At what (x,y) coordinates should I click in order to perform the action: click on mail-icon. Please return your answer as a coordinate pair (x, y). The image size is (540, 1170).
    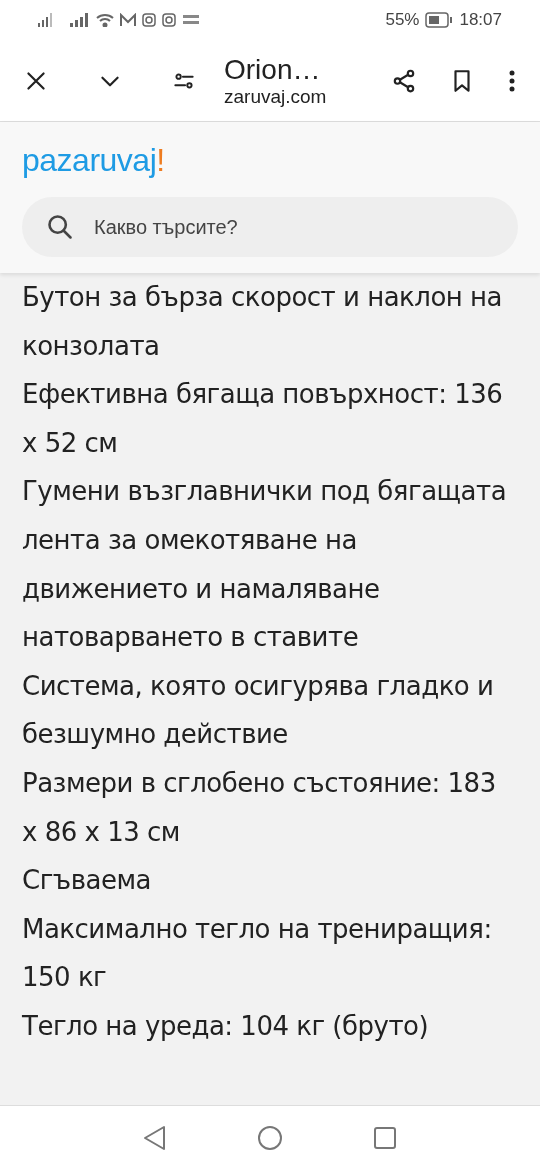
    Looking at the image, I should click on (128, 20).